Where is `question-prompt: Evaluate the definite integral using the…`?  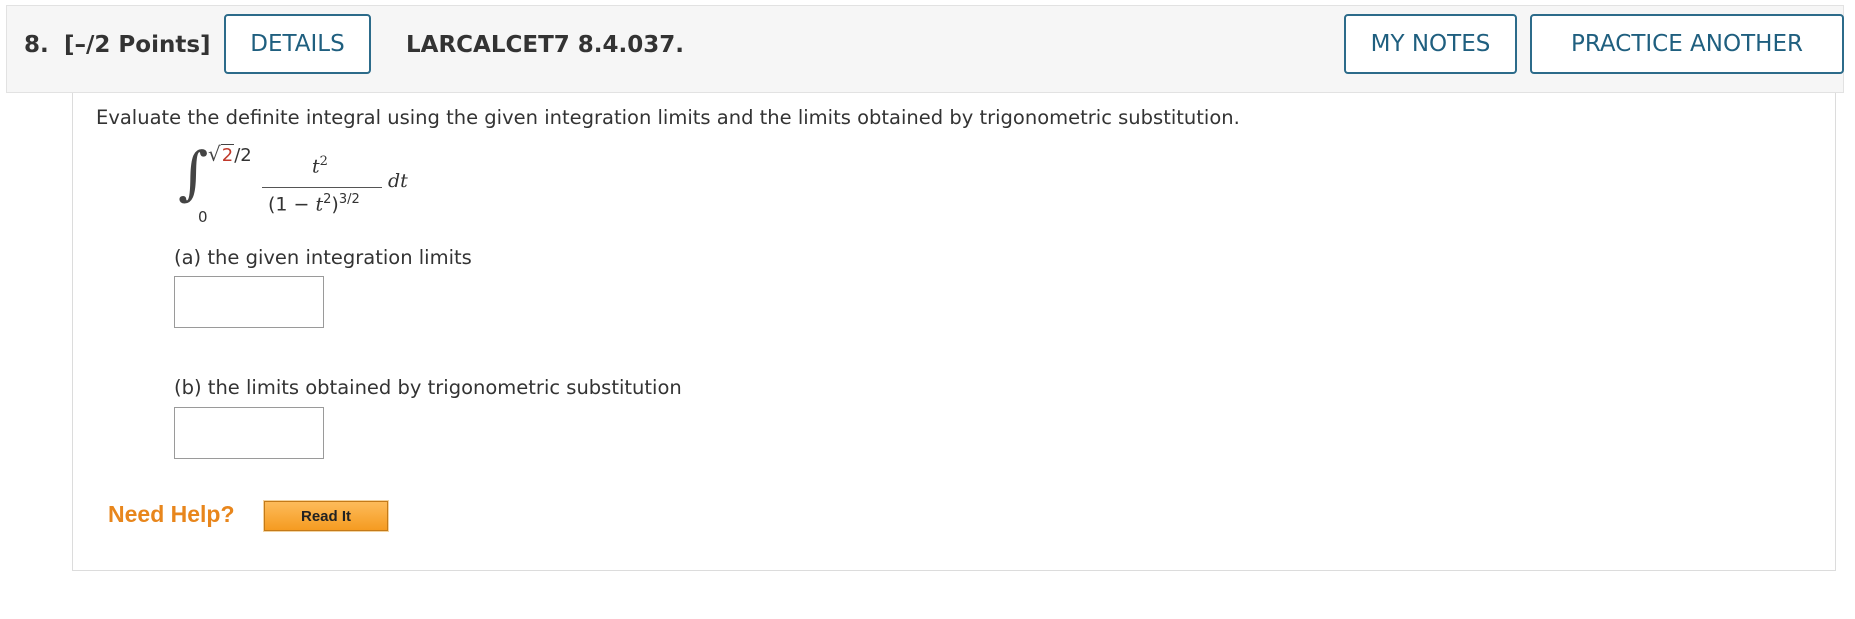 question-prompt: Evaluate the definite integral using the… is located at coordinates (668, 117).